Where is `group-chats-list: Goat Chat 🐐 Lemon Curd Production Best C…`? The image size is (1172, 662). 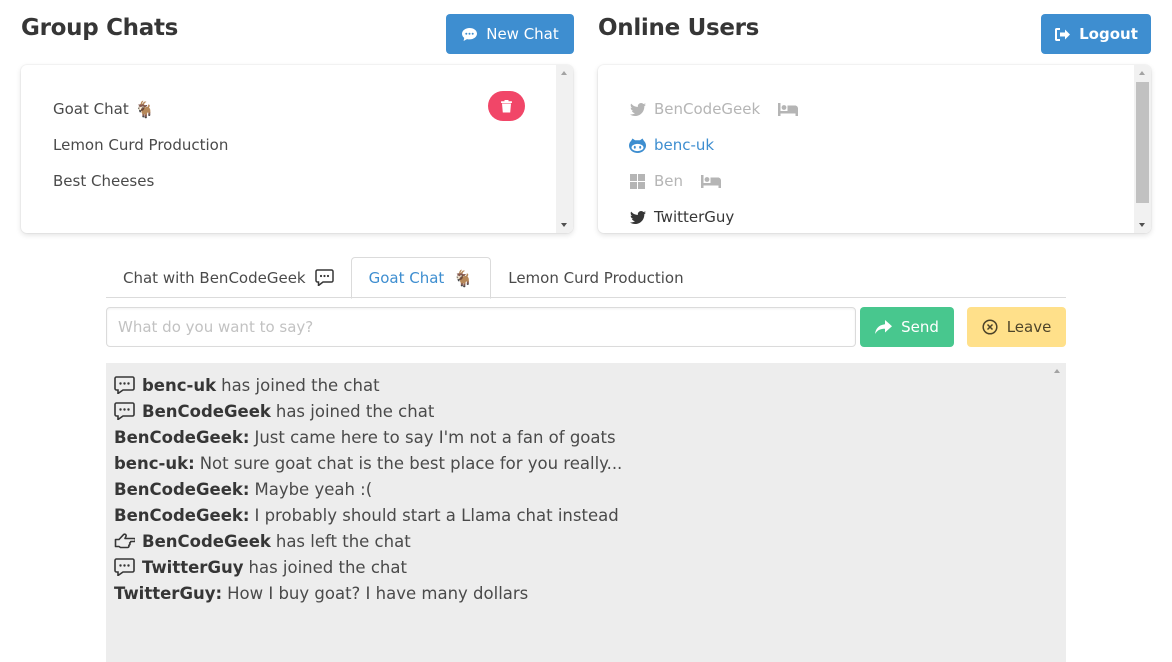
group-chats-list: Goat Chat 🐐 Lemon Curd Production Best C… is located at coordinates (297, 149).